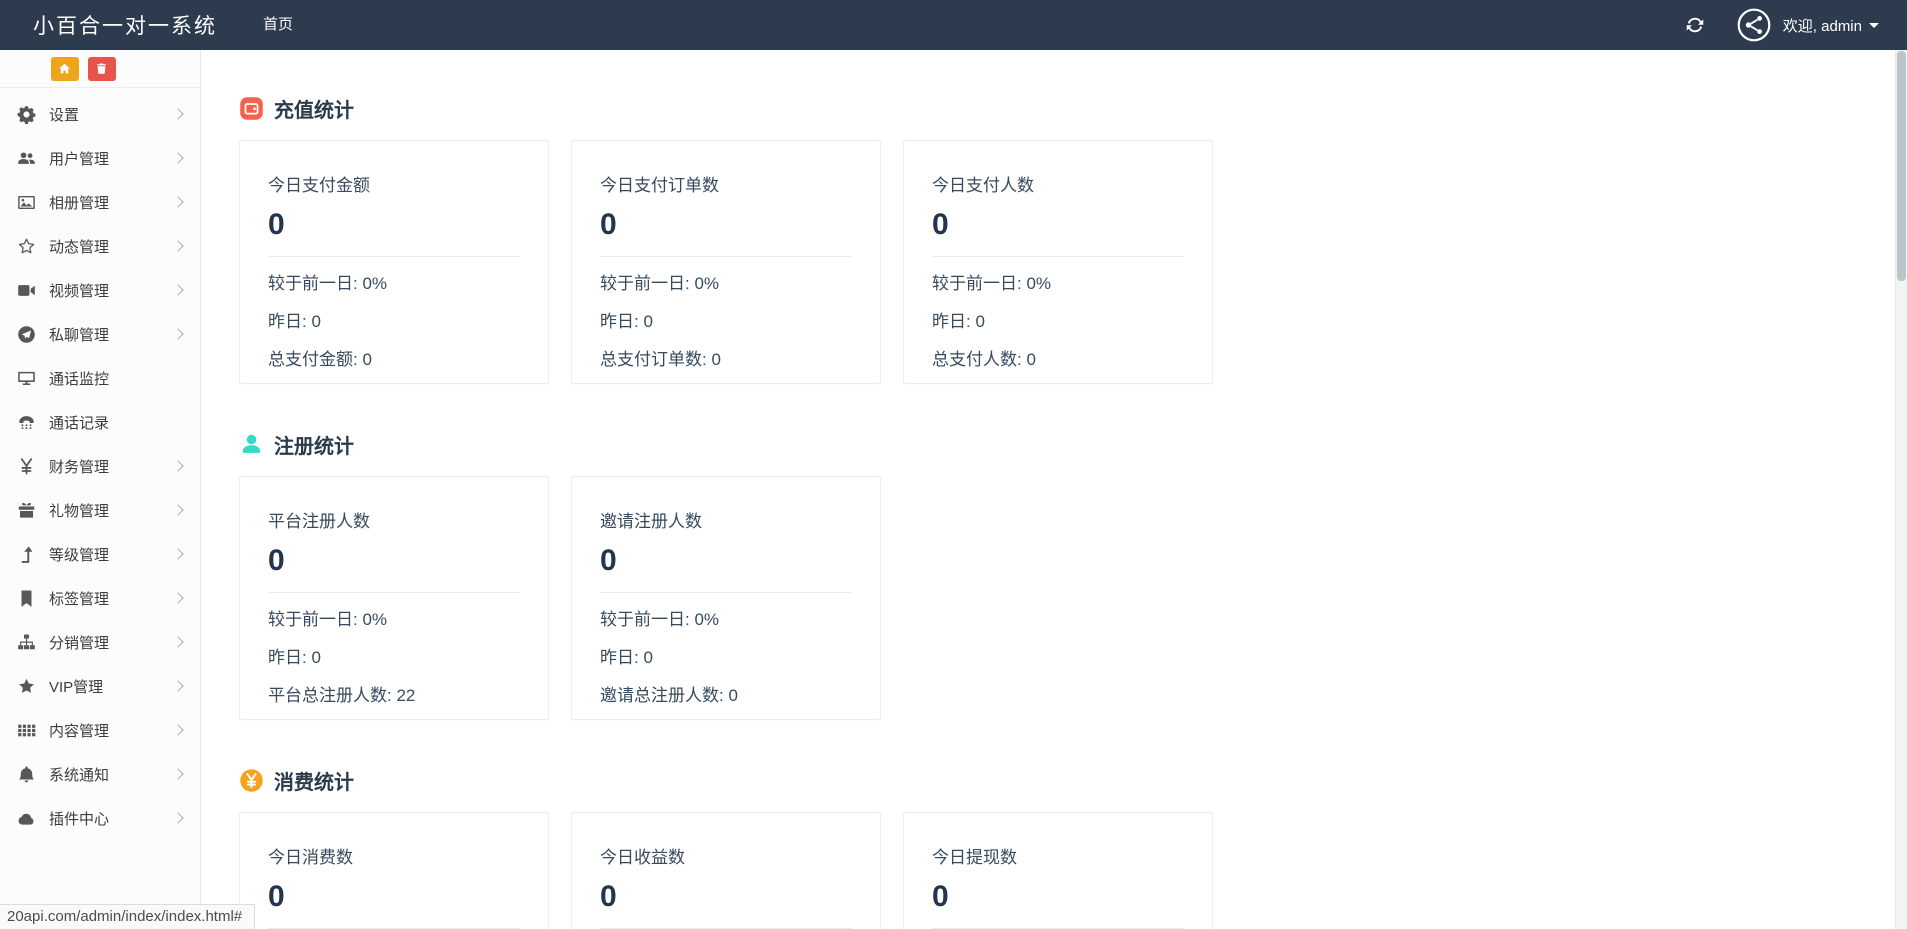 The width and height of the screenshot is (1907, 929). What do you see at coordinates (26, 202) in the screenshot?
I see `image-icon` at bounding box center [26, 202].